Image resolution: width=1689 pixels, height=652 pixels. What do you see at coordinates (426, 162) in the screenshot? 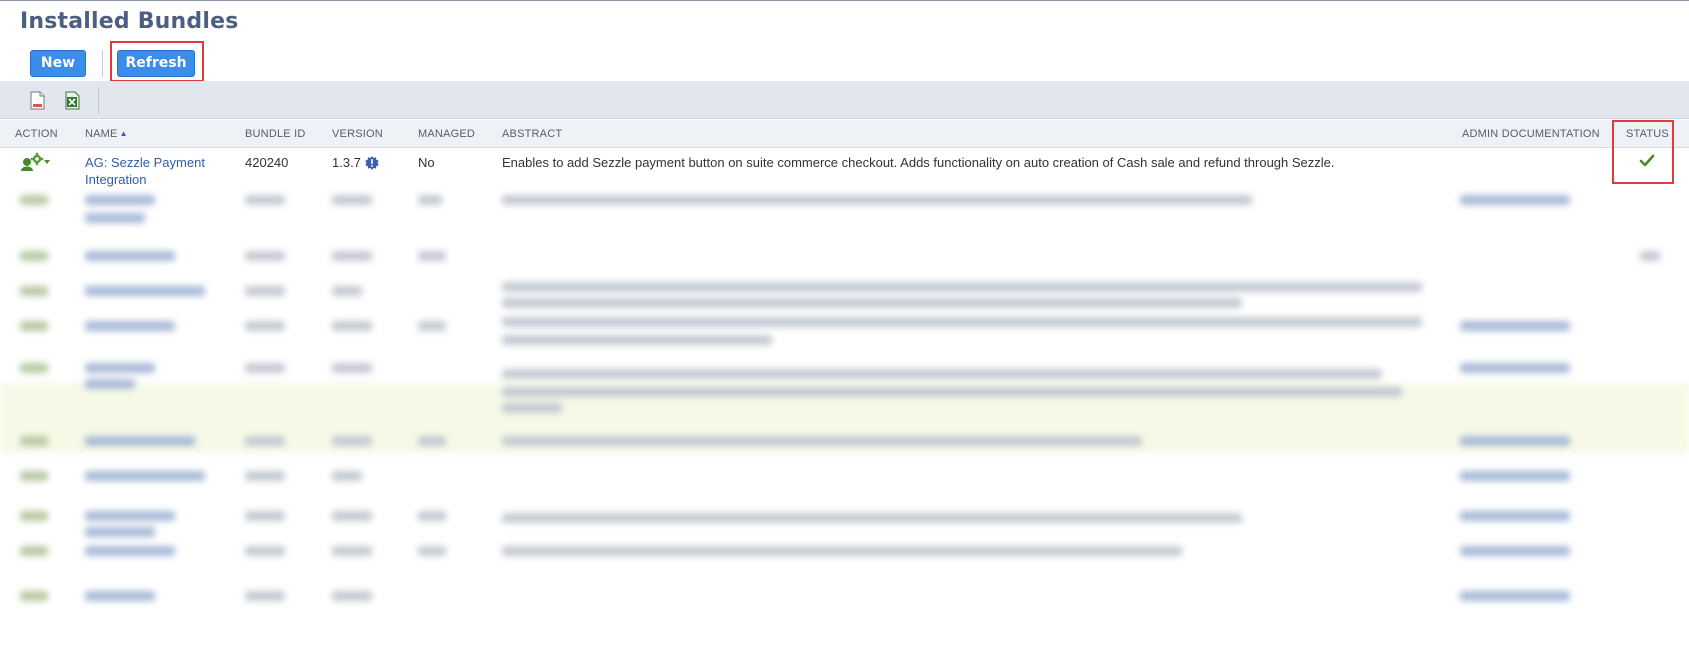
I see `managed-value: No` at bounding box center [426, 162].